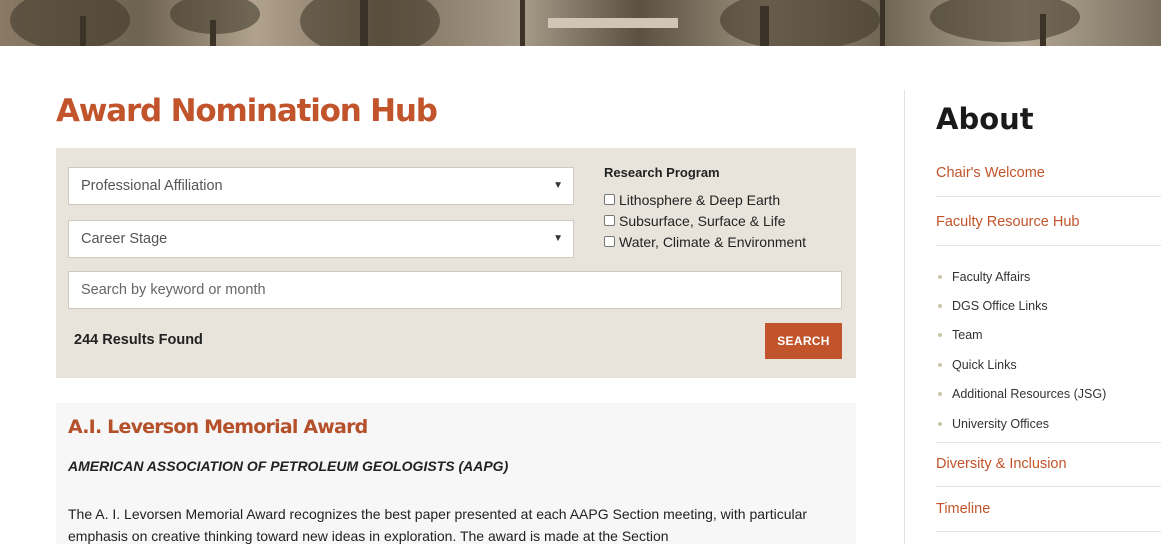 The width and height of the screenshot is (1161, 544). I want to click on sidebar-link-chairs-welcome: Chair's Welcome, so click(990, 173).